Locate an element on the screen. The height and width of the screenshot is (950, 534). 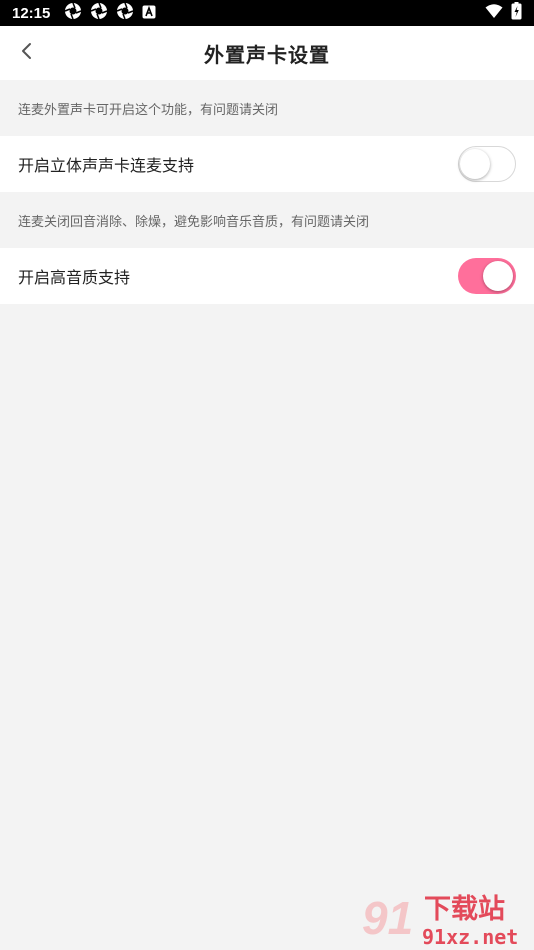
status-bar: 12:15 is located at coordinates (267, 13).